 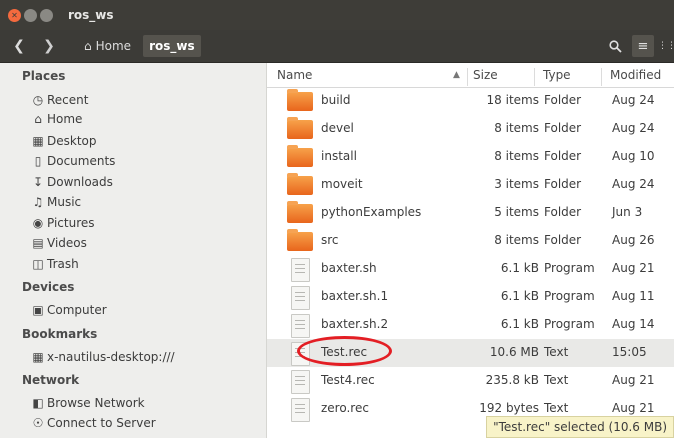 What do you see at coordinates (38, 161) in the screenshot?
I see `document-icon: ▯` at bounding box center [38, 161].